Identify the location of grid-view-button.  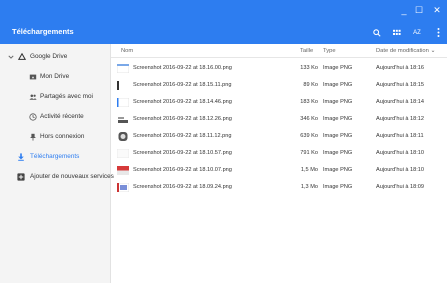
(397, 33).